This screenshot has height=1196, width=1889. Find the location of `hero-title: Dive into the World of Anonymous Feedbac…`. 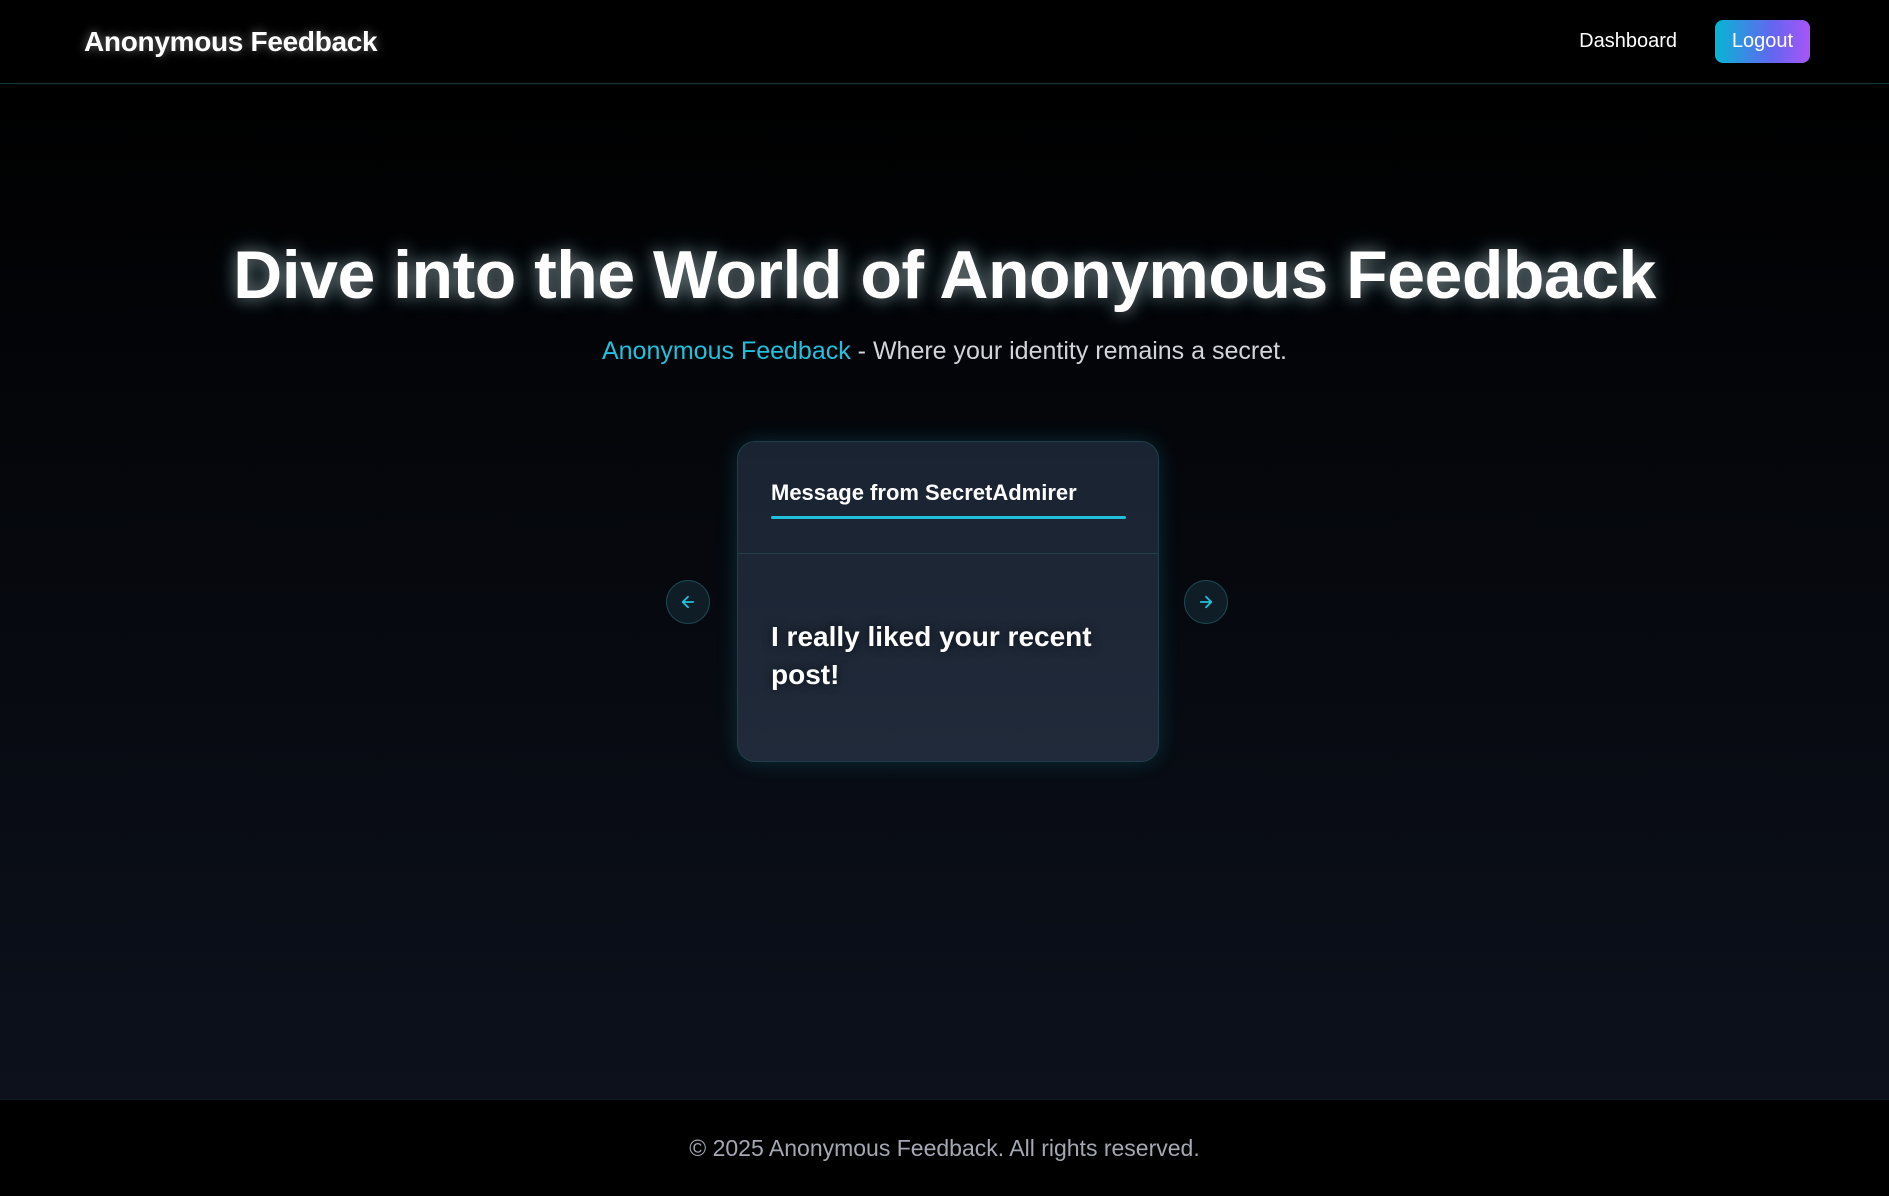

hero-title: Dive into the World of Anonymous Feedbac… is located at coordinates (944, 275).